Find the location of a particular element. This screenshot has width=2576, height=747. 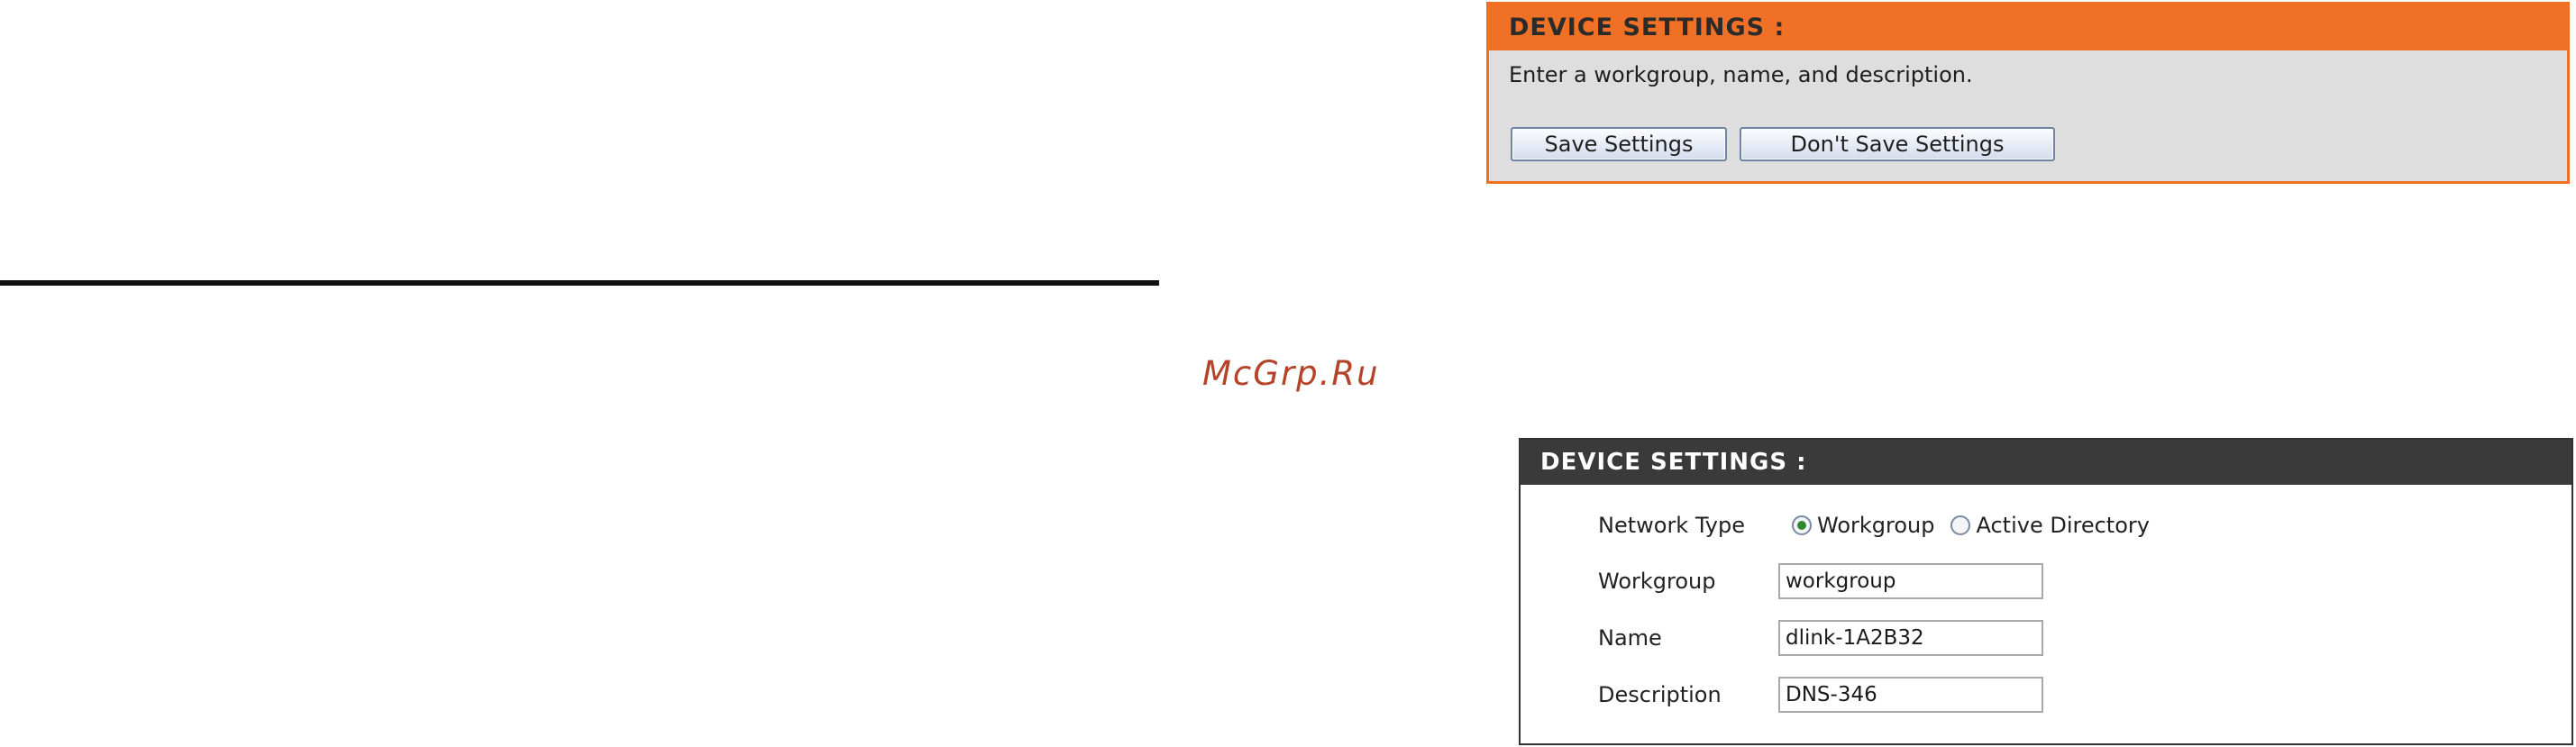

workgroup-label: Workgroup is located at coordinates (1657, 581).